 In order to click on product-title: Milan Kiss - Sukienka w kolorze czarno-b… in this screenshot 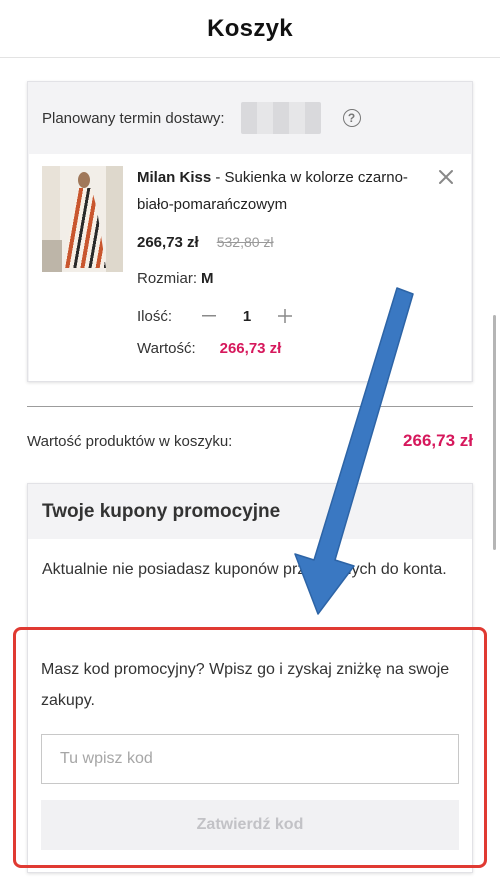, I will do `click(287, 191)`.